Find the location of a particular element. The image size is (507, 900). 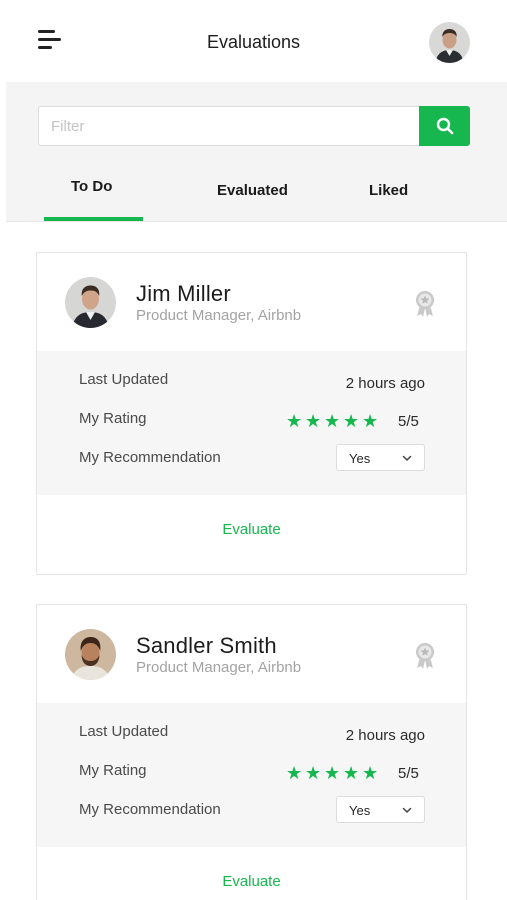

active-tab-indicator is located at coordinates (93, 219).